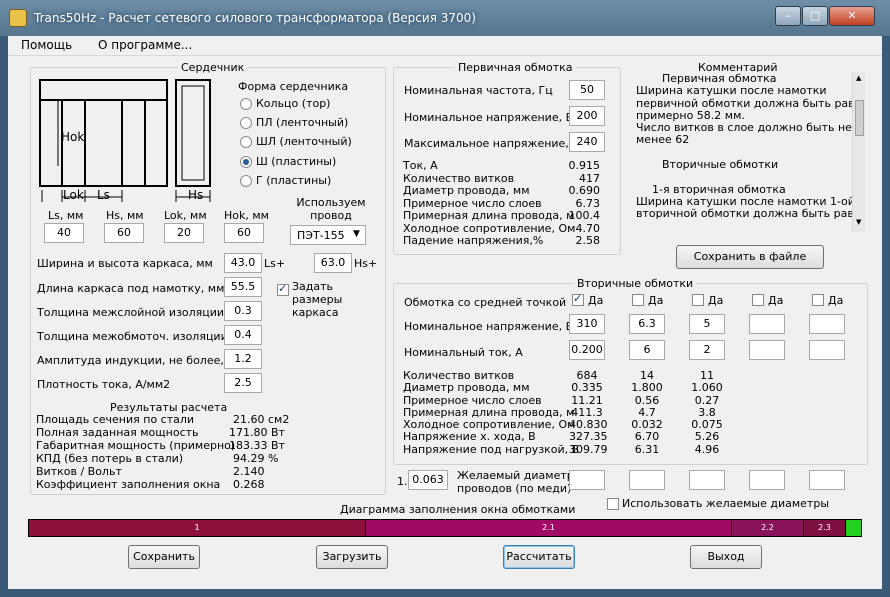  I want to click on comment-line: примерно 58.2 мм., so click(690, 115).